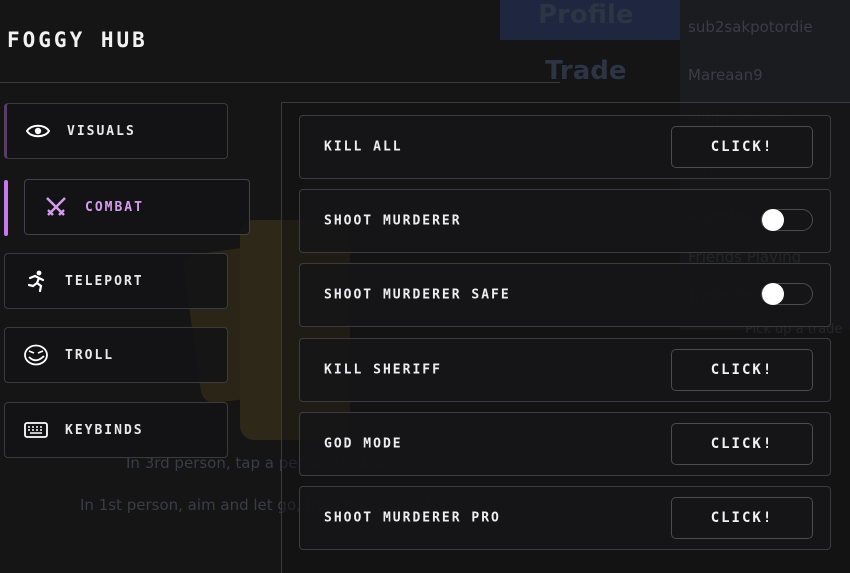 This screenshot has width=850, height=573. I want to click on keyboard-icon, so click(36, 430).